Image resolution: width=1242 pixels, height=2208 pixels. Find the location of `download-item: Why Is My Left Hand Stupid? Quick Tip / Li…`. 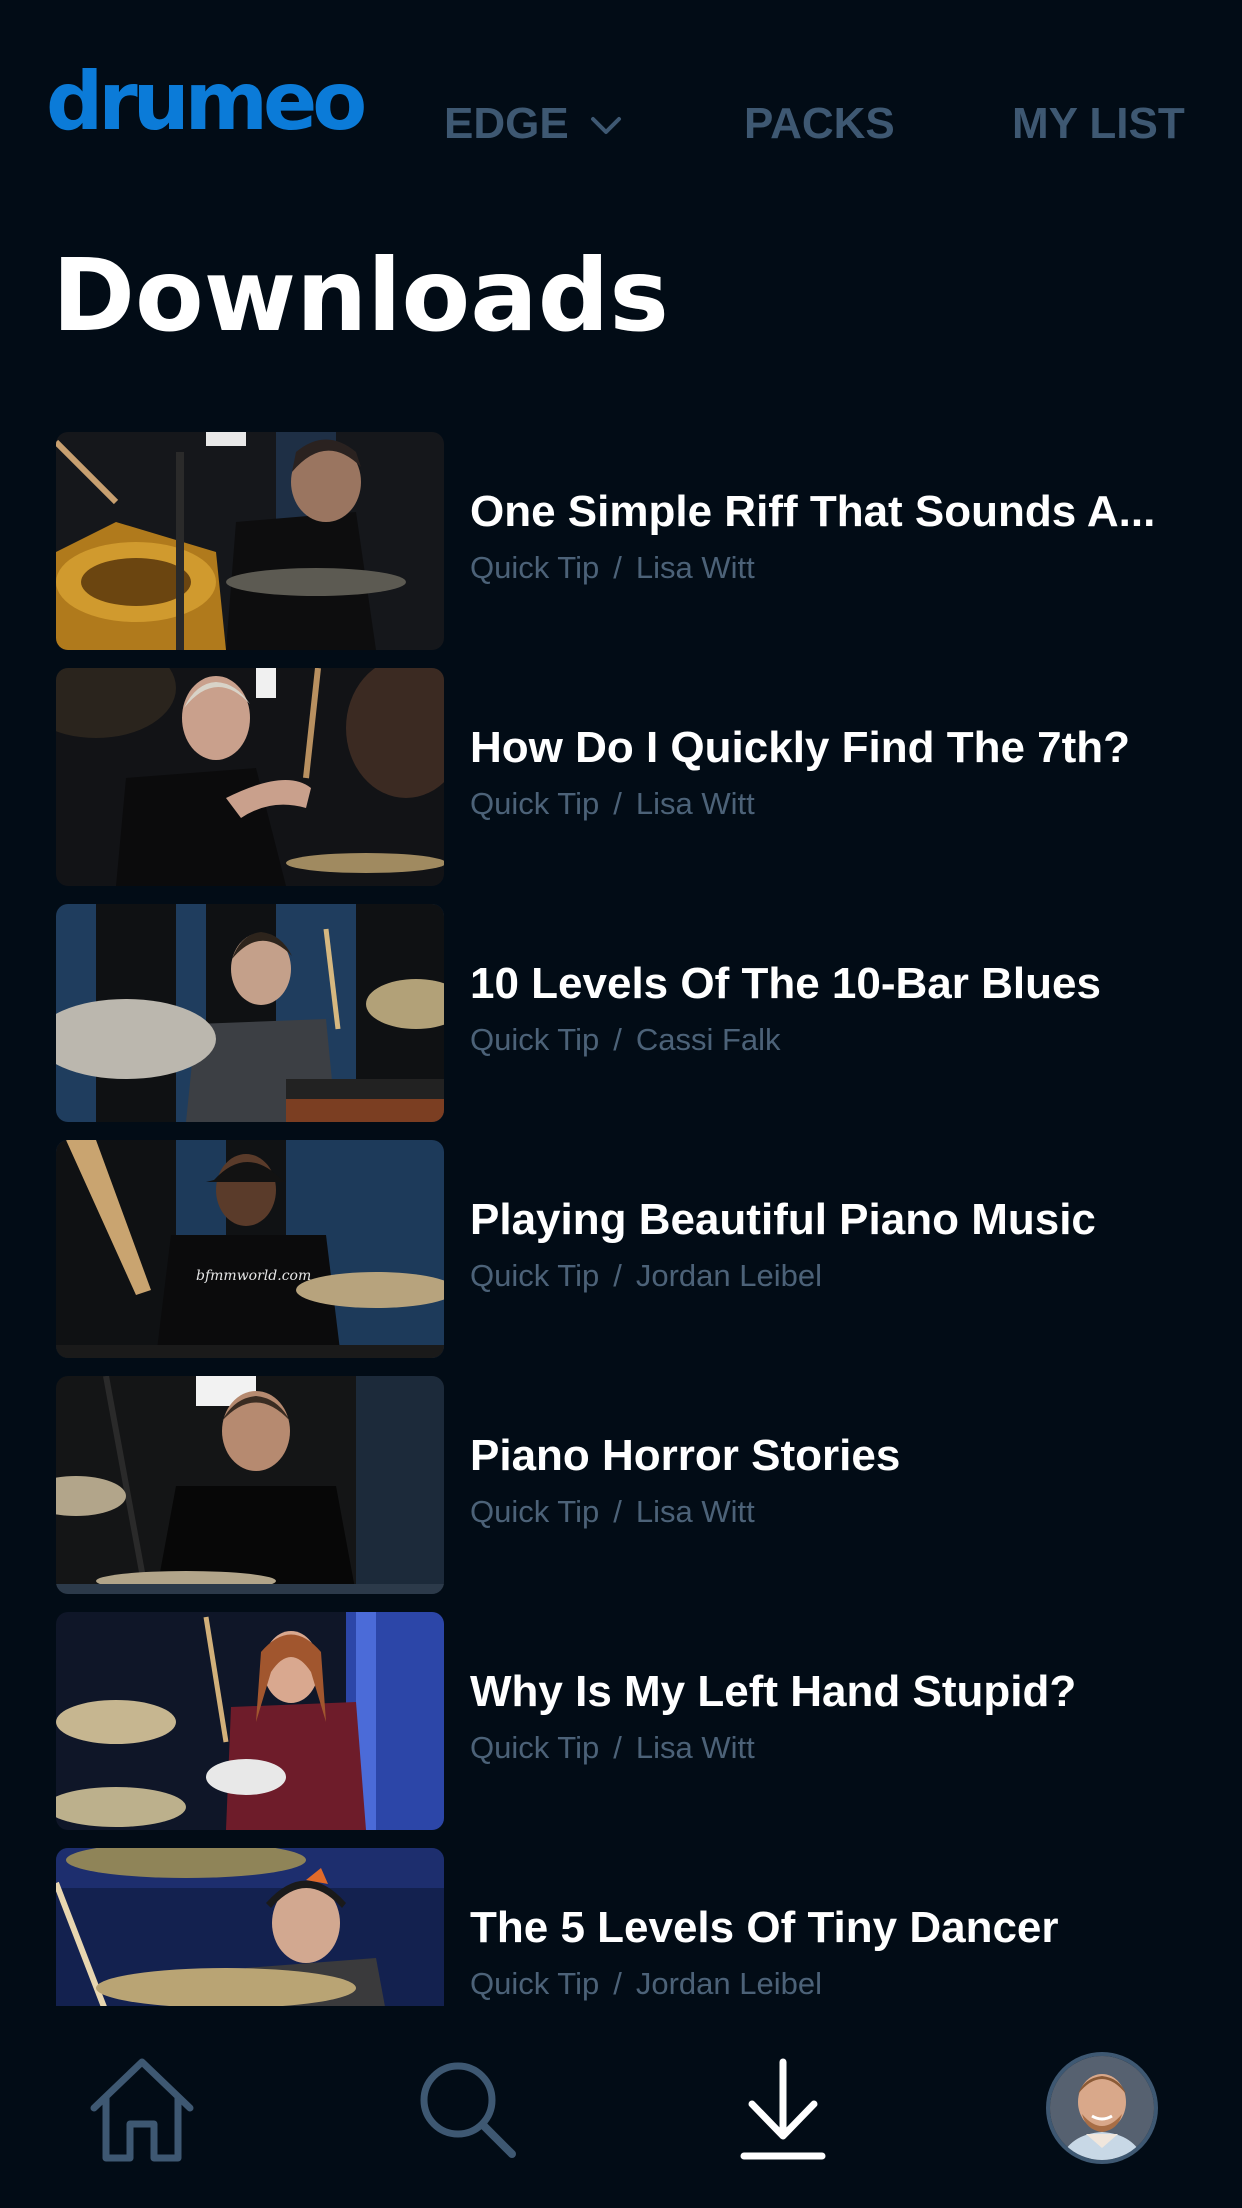

download-item: Why Is My Left Hand Stupid? Quick Tip / Li… is located at coordinates (621, 1728).